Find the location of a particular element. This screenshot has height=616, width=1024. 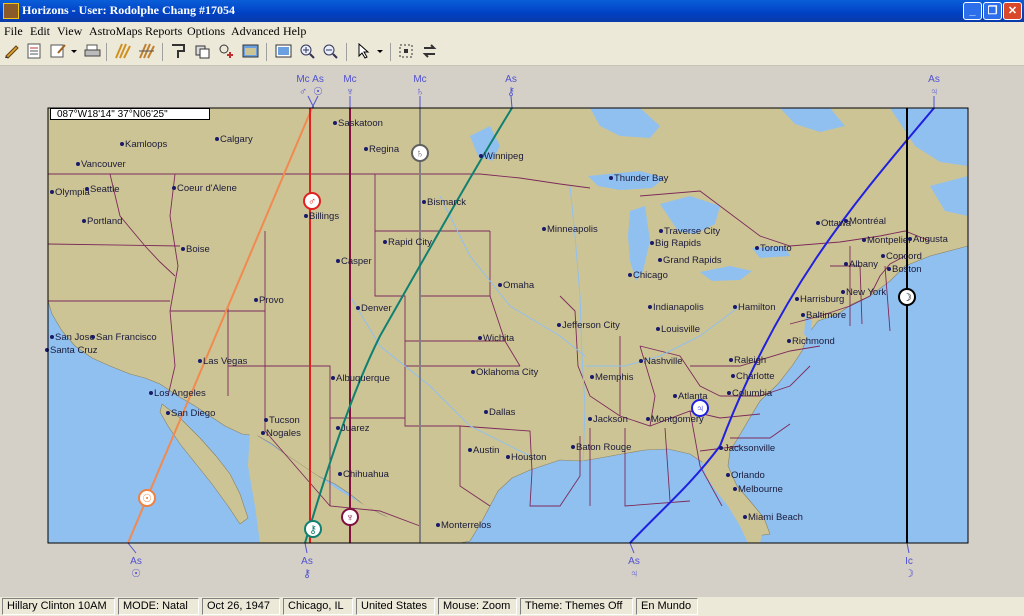

city-monterrelos: Monterrelos is located at coordinates (463, 525).